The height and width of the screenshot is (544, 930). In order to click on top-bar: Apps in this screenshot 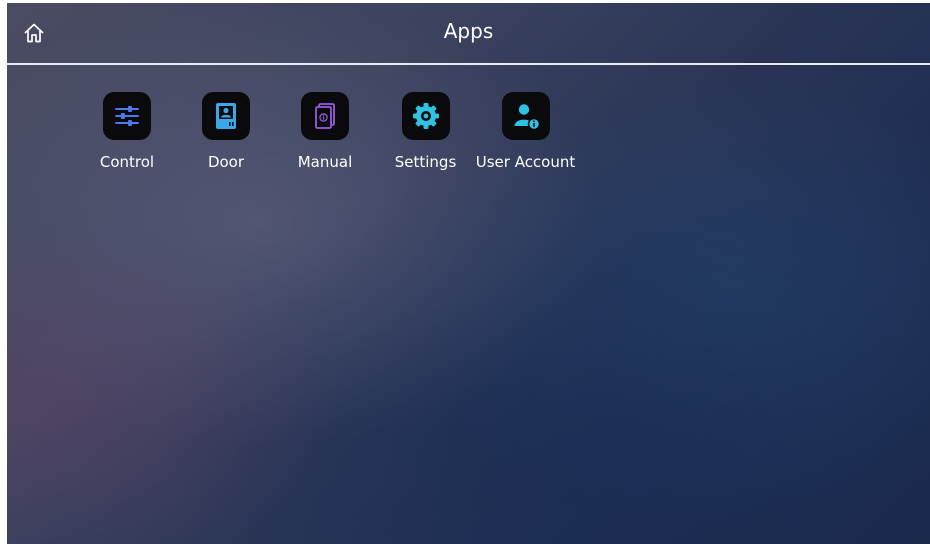, I will do `click(468, 34)`.